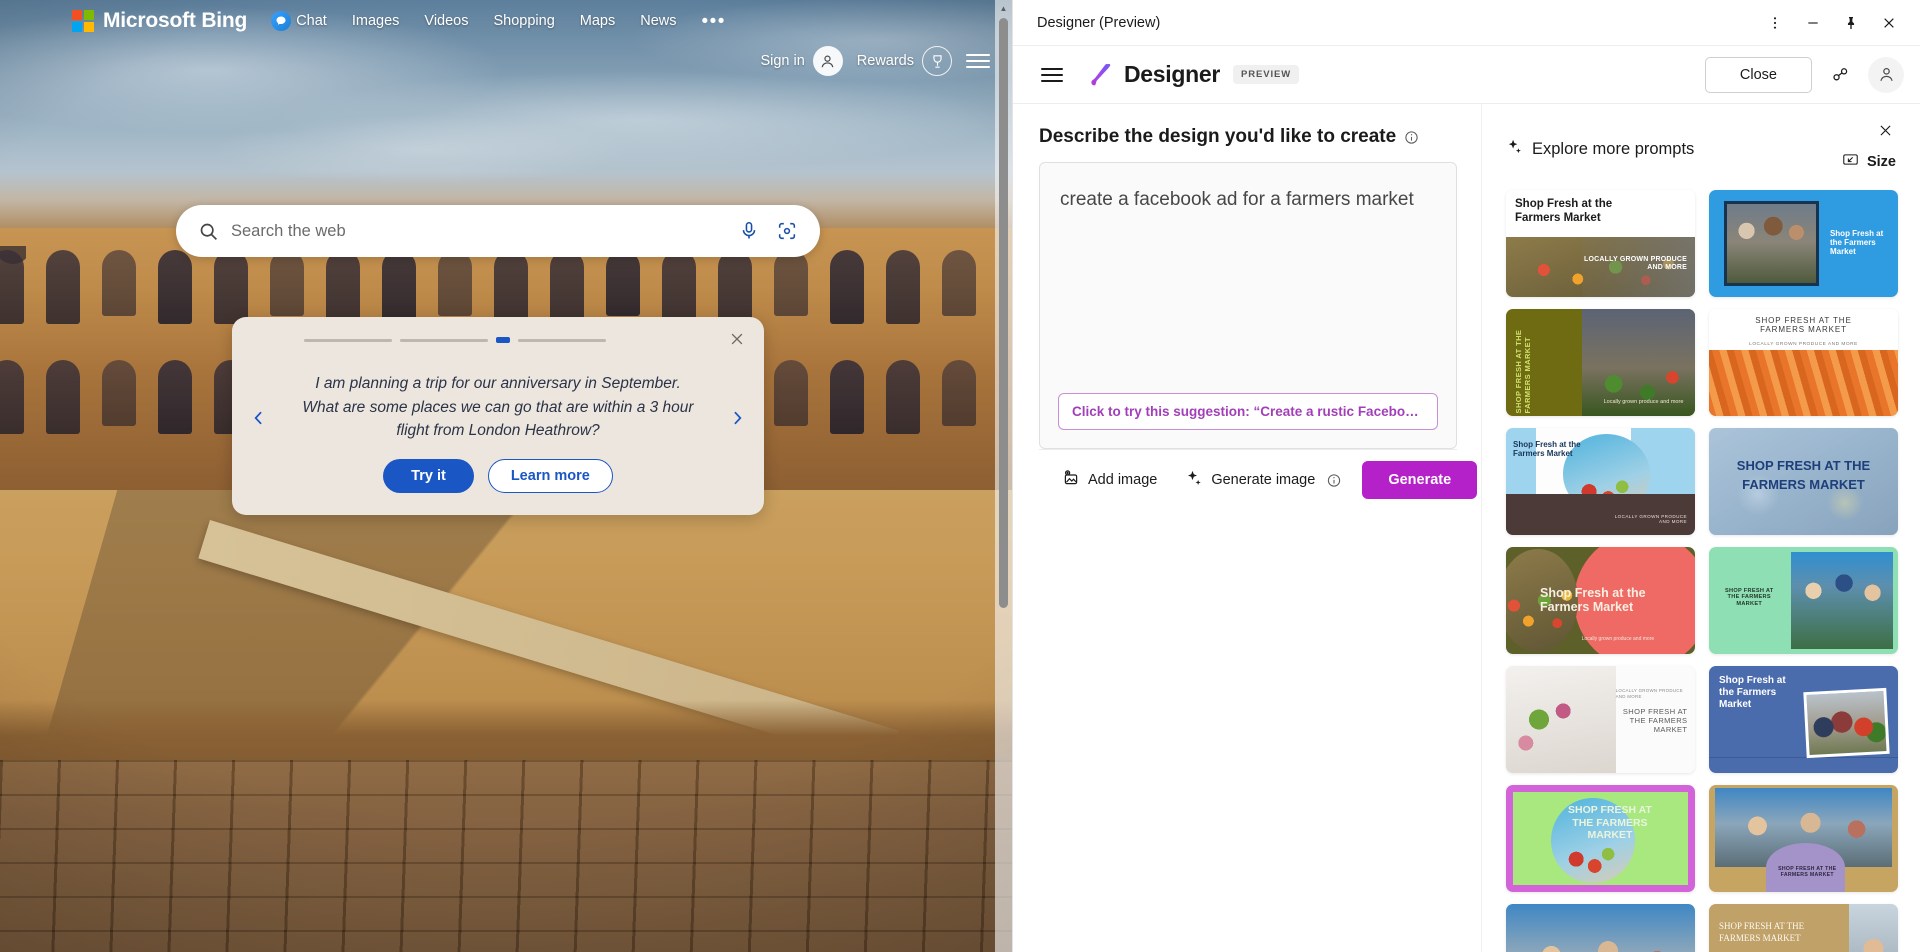  What do you see at coordinates (1886, 74) in the screenshot?
I see `account-avatar-icon` at bounding box center [1886, 74].